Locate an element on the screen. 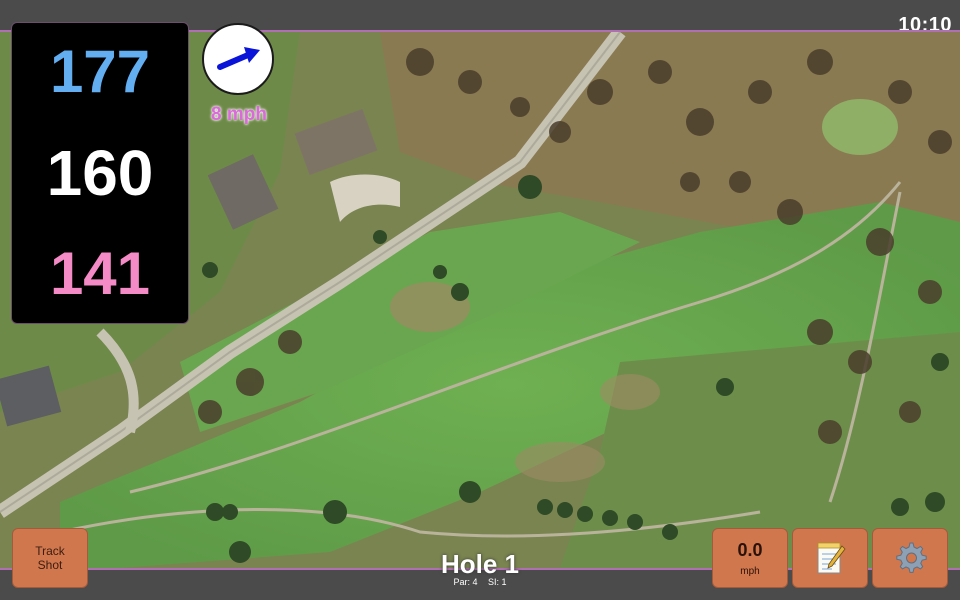 The image size is (960, 600). arrow-icon is located at coordinates (238, 58).